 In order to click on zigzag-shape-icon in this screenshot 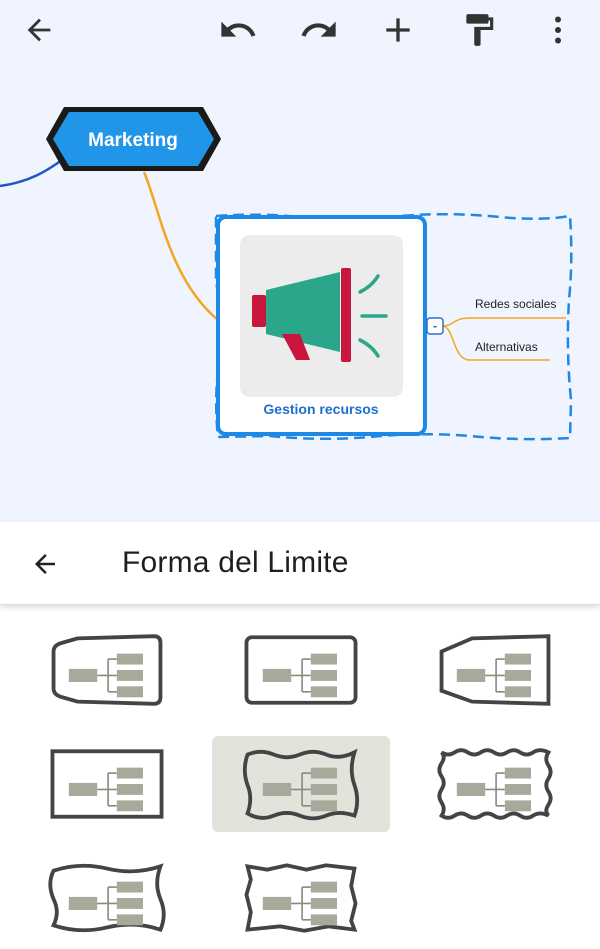, I will do `click(301, 898)`.